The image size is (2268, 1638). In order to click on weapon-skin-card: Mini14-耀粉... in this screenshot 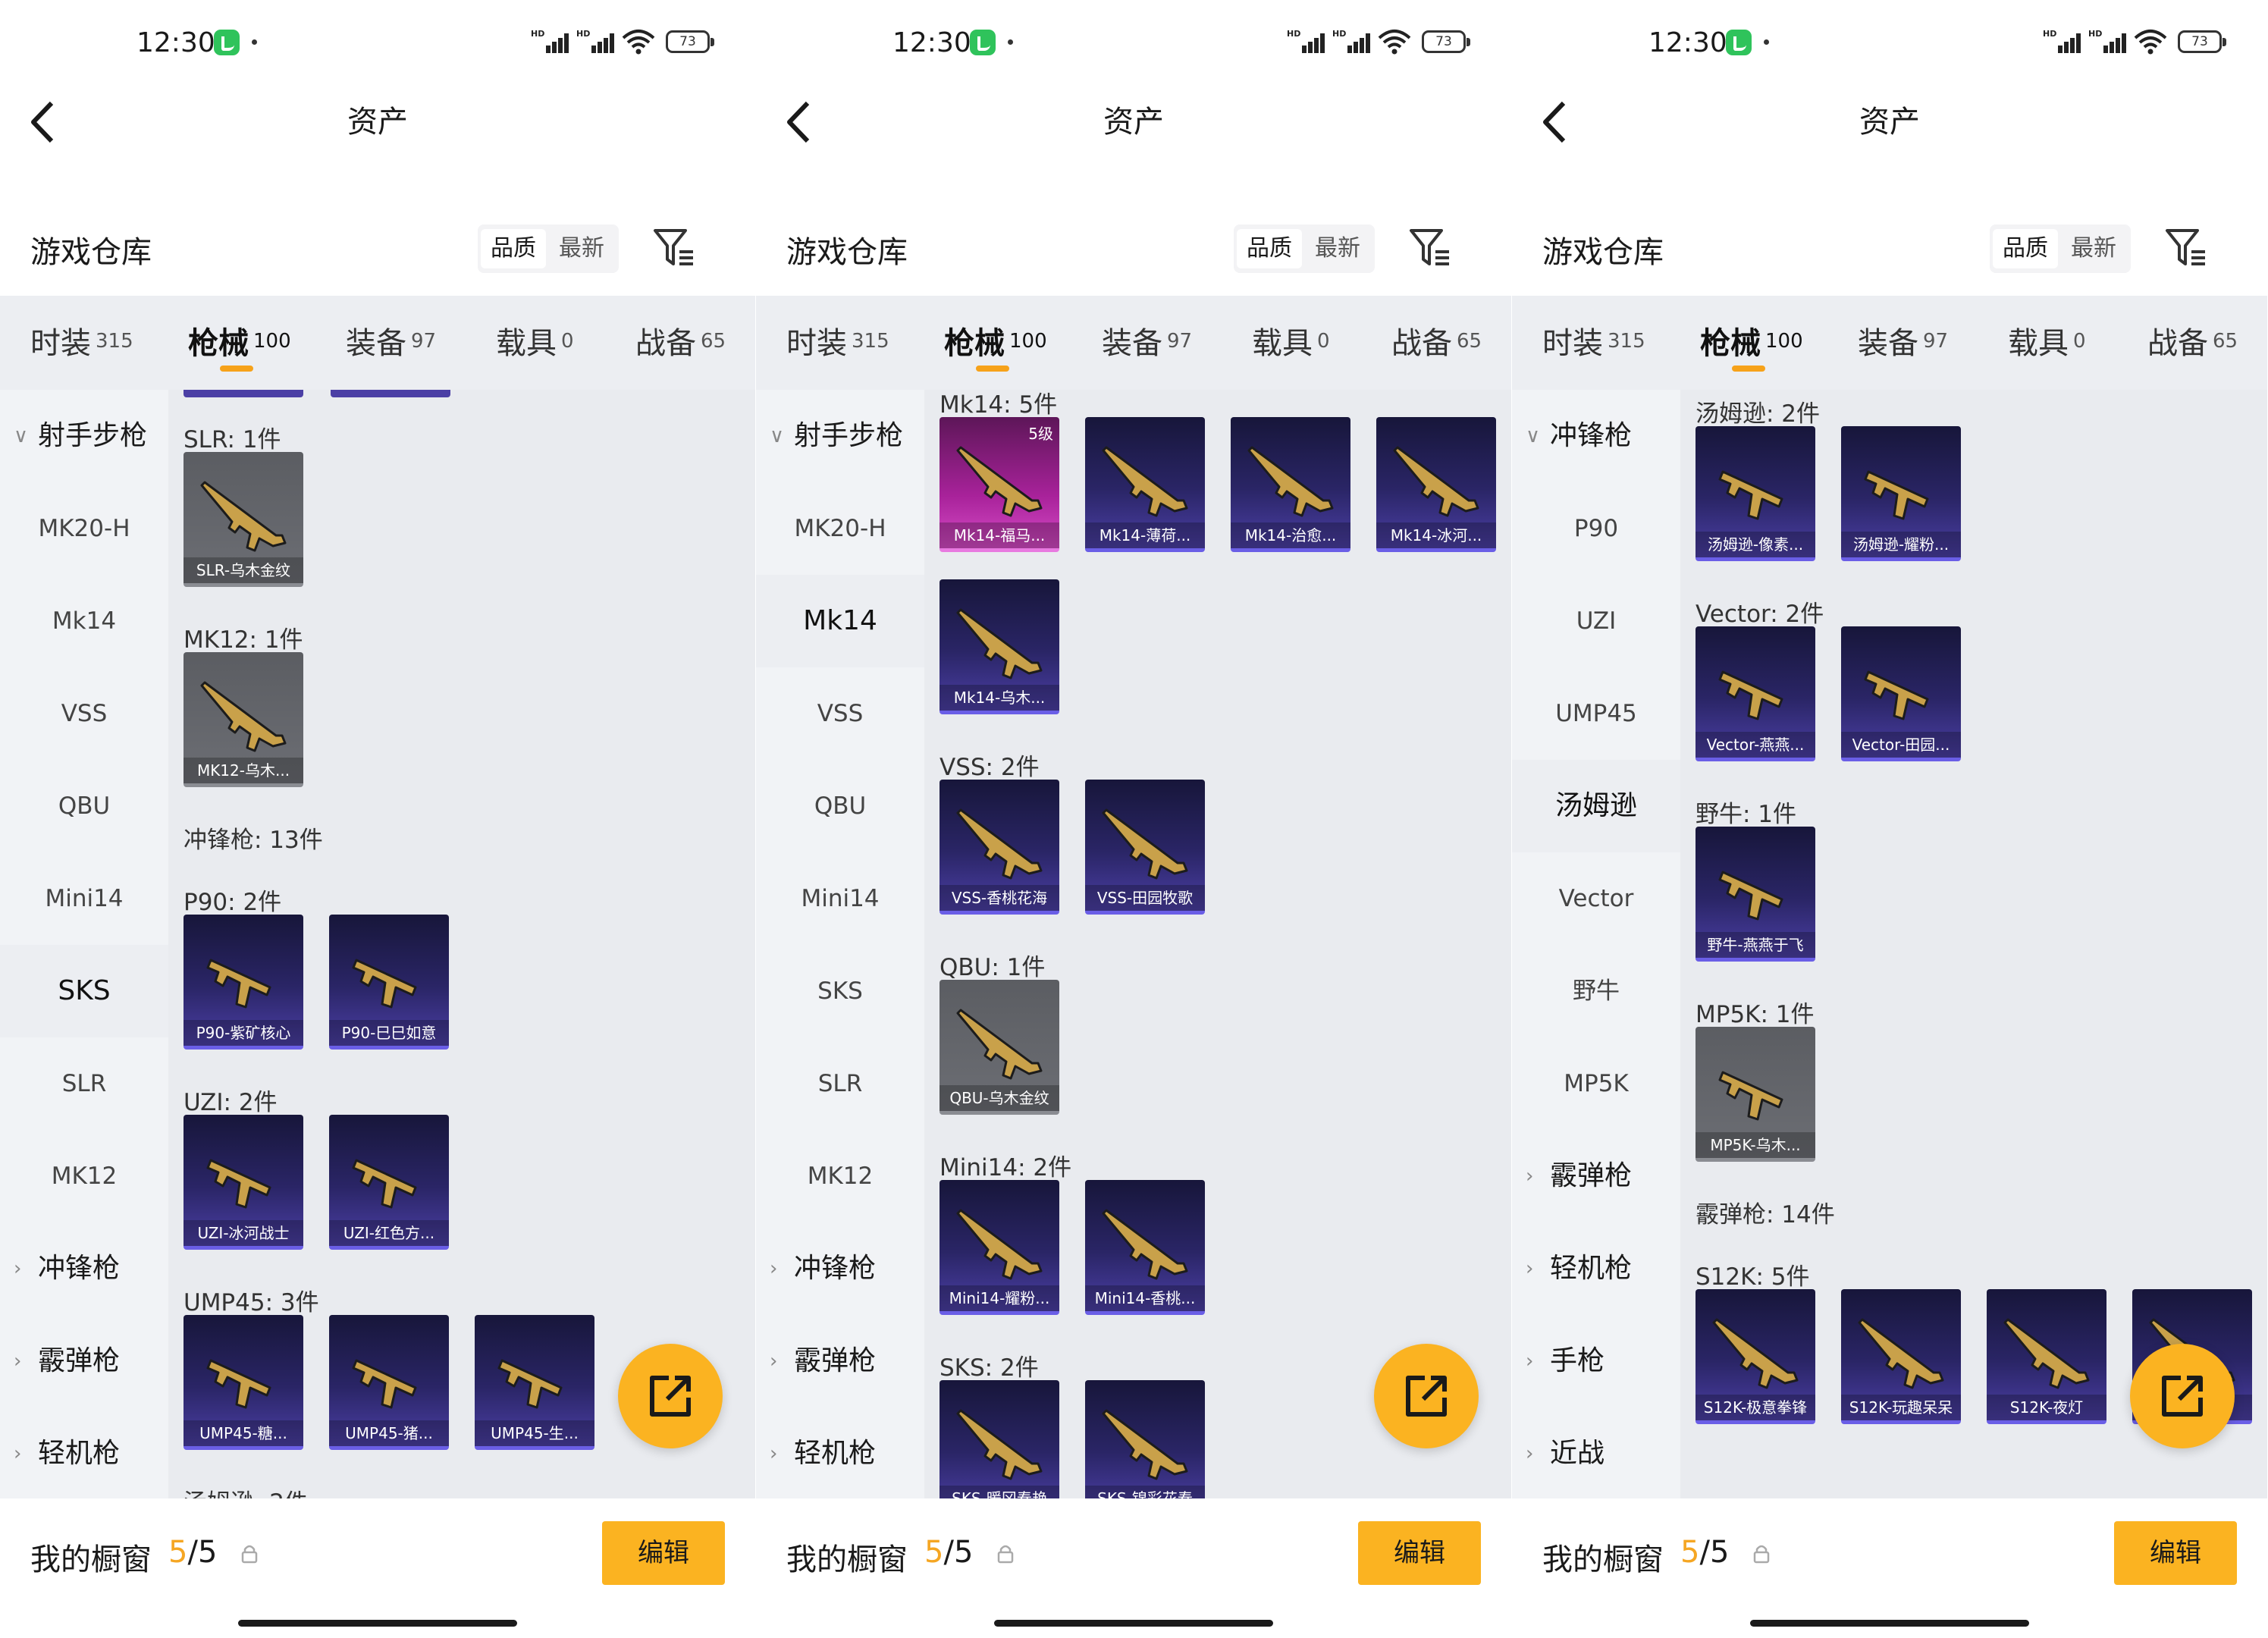, I will do `click(999, 1247)`.